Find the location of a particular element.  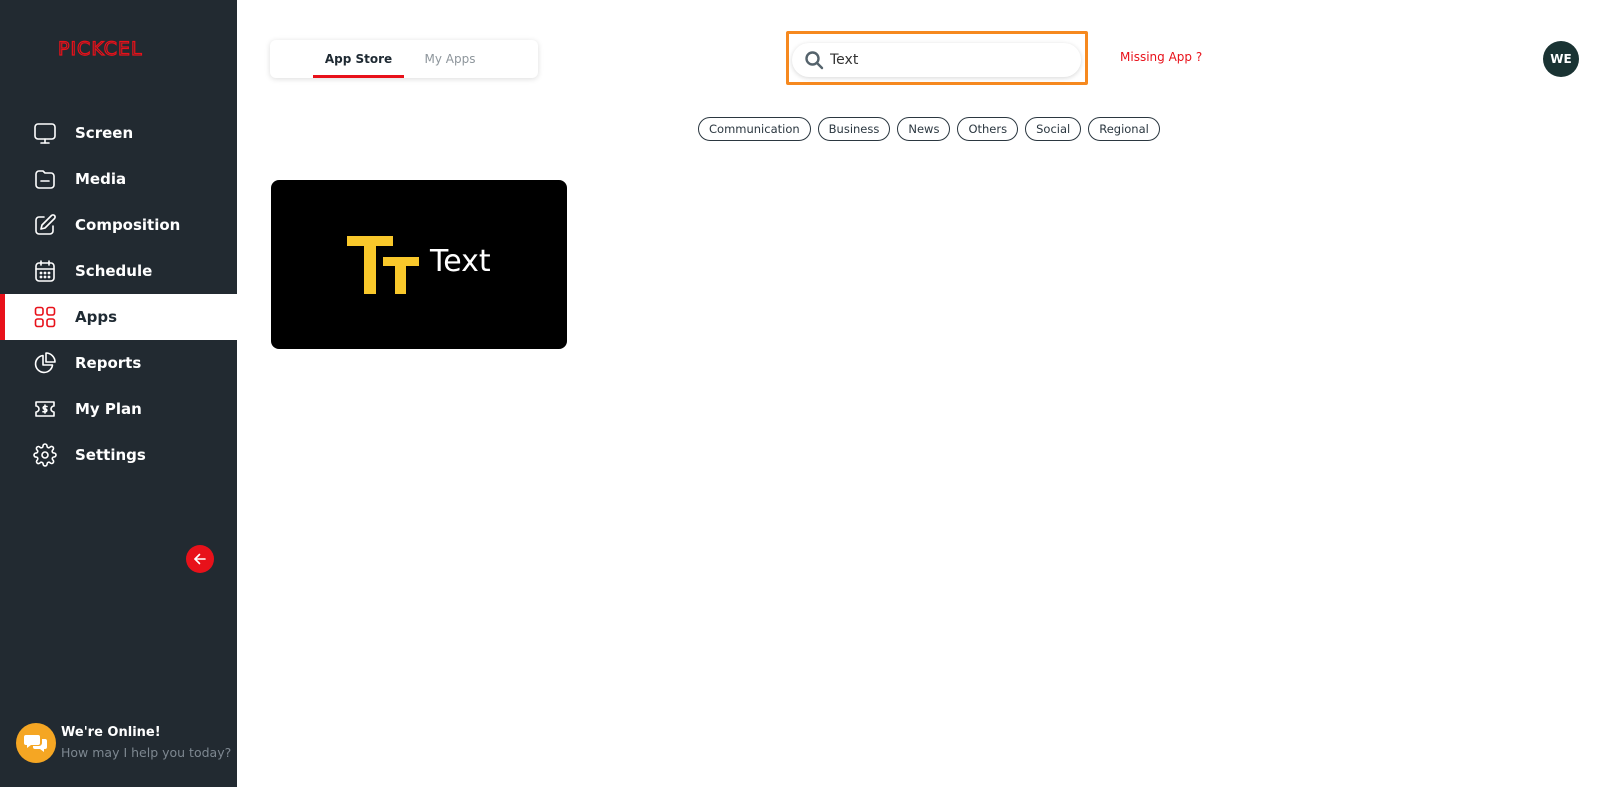

sidebar-item-label: Screen is located at coordinates (104, 133).